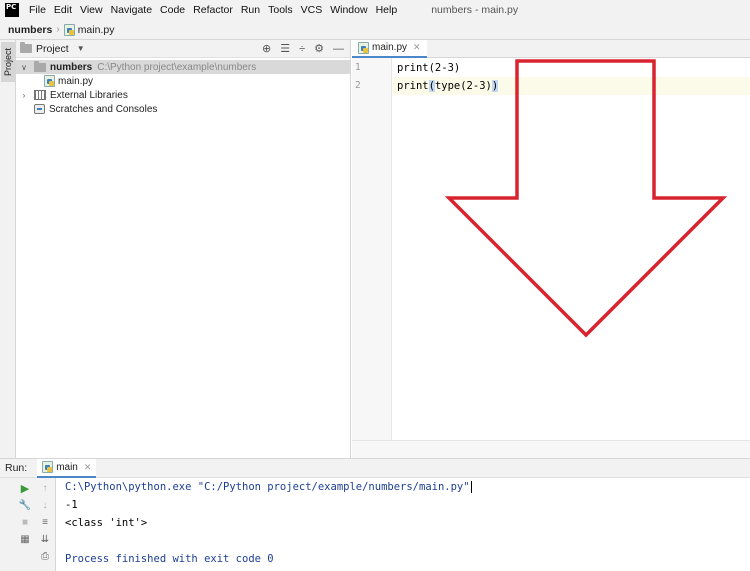  What do you see at coordinates (71, 505) in the screenshot?
I see `console-output-line: -1` at bounding box center [71, 505].